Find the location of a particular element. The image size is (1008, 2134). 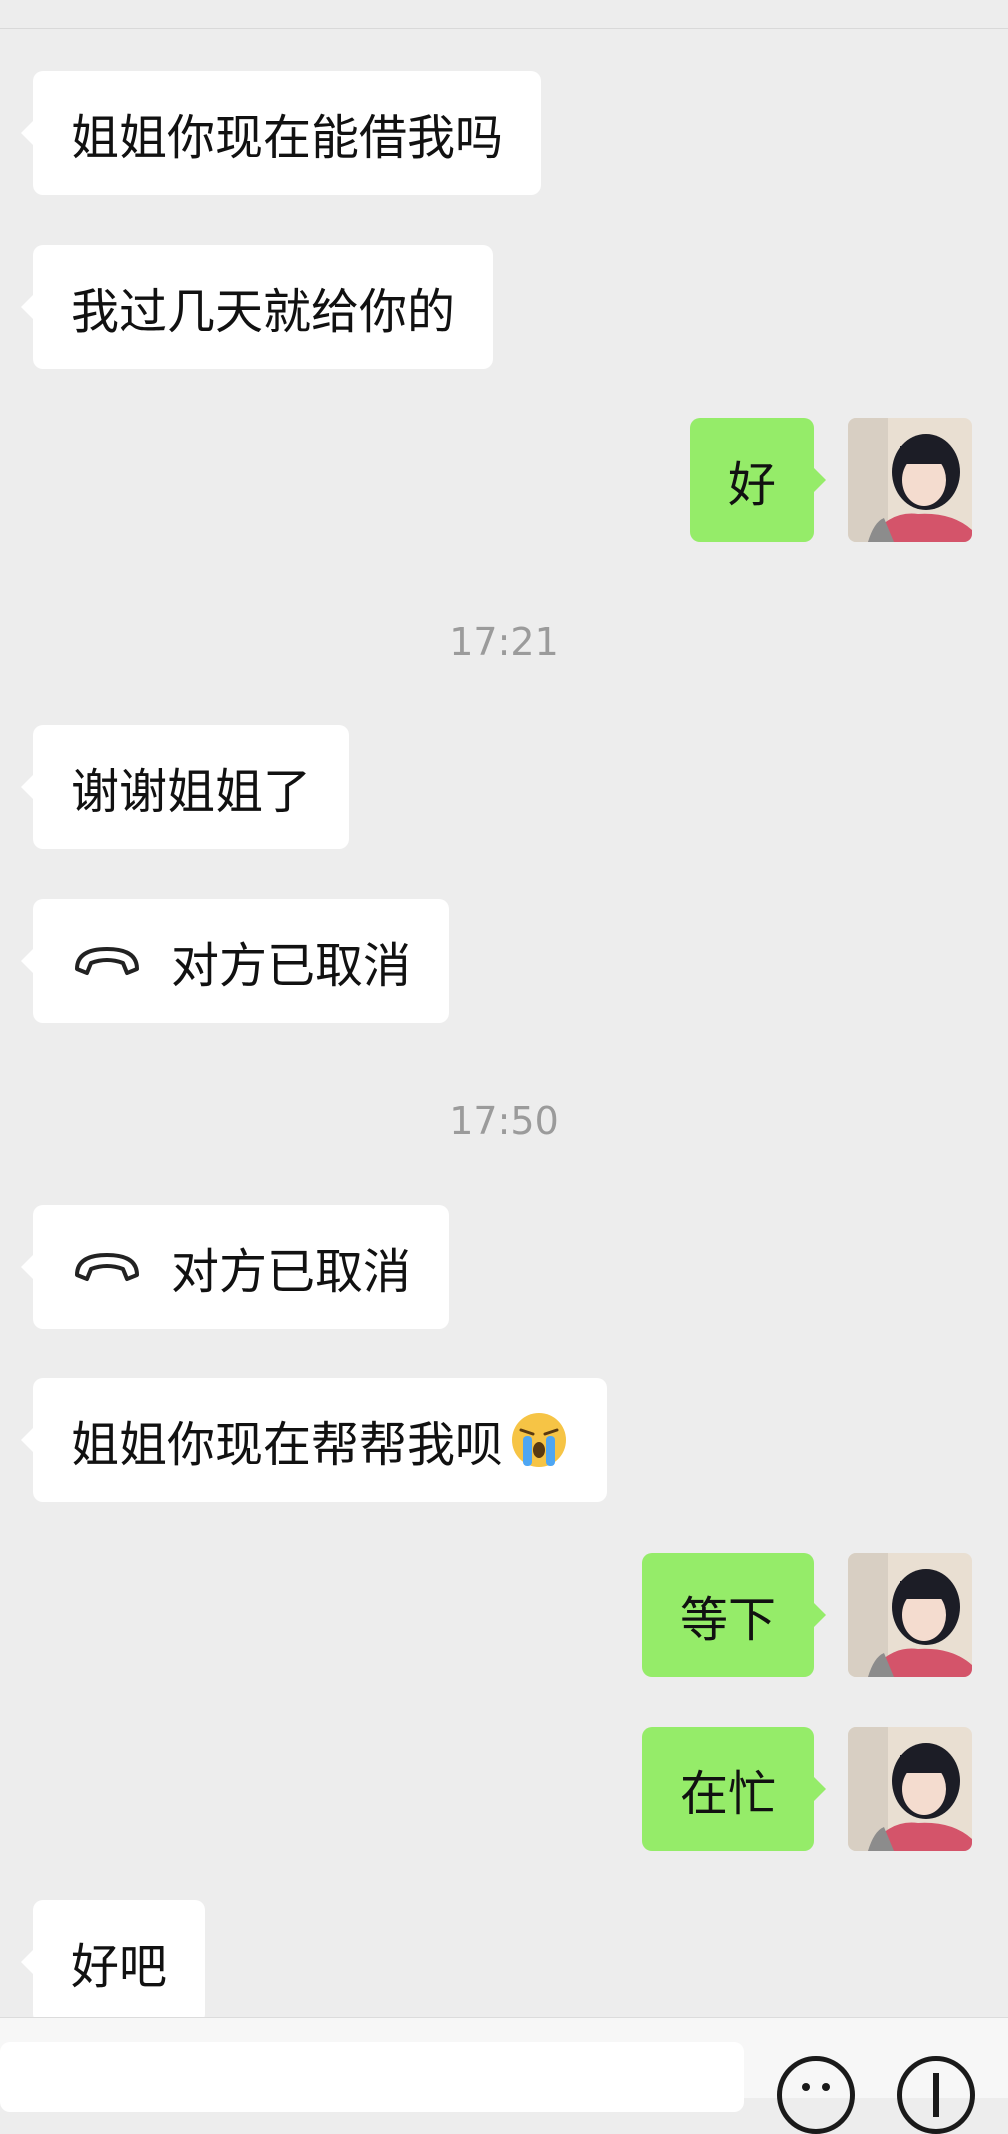

crying-face-emoji is located at coordinates (539, 1440).